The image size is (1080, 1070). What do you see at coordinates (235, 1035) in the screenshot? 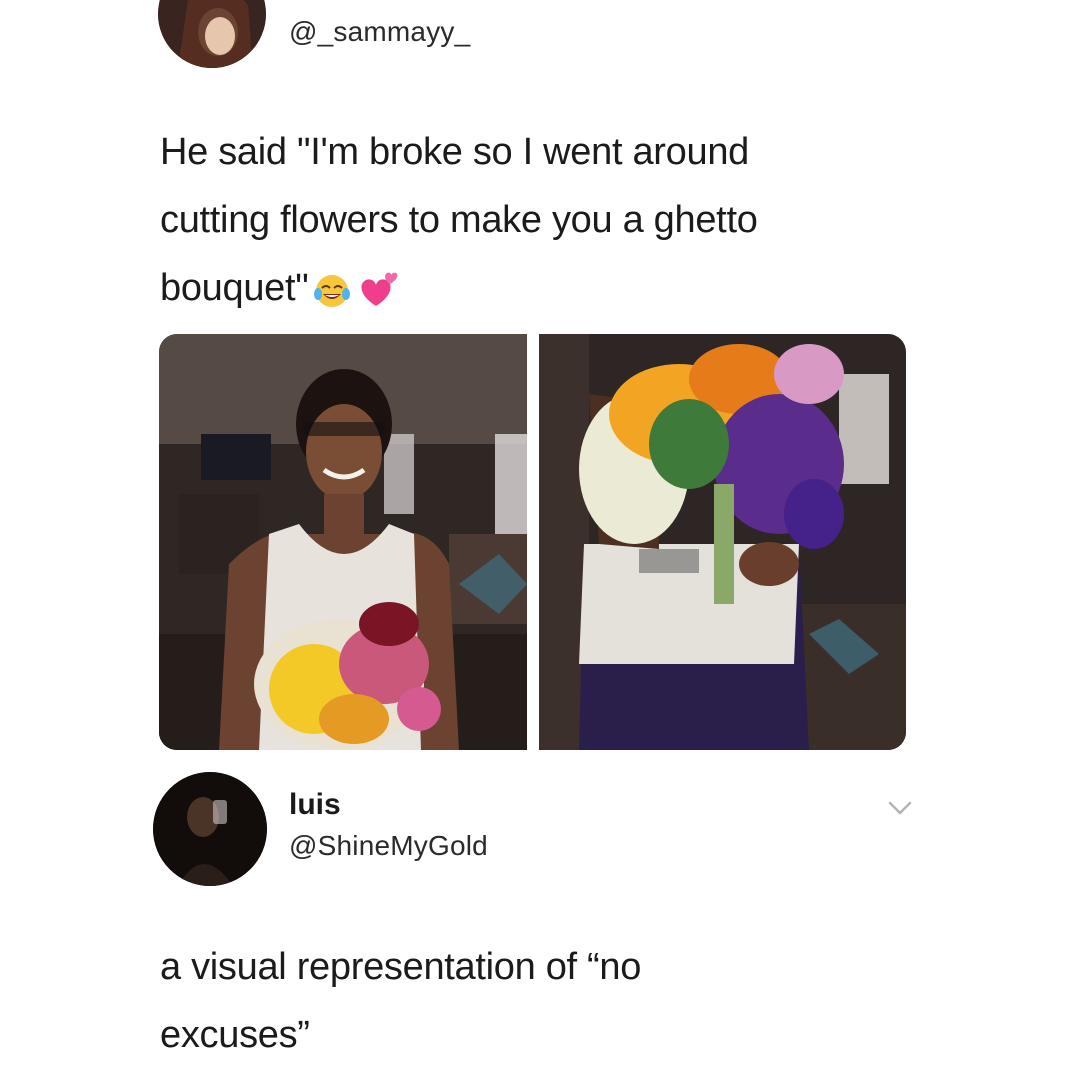
I see `reply-text-line: excuses”` at bounding box center [235, 1035].